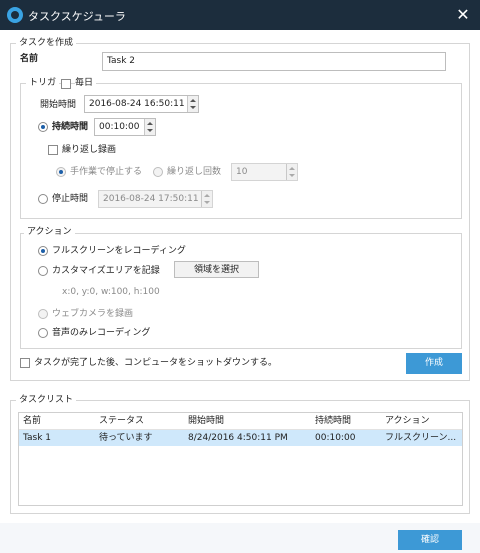 Image resolution: width=480 pixels, height=553 pixels. Describe the element at coordinates (434, 363) in the screenshot. I see `create-button: 作成` at that location.